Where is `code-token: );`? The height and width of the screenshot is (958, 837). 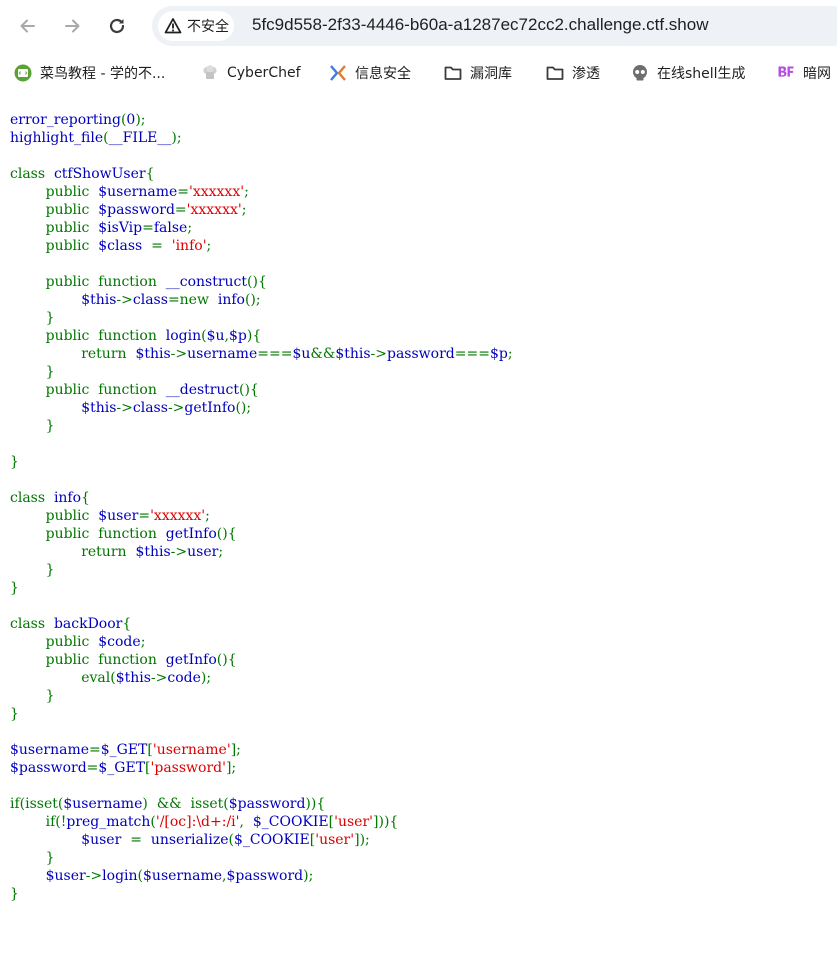
code-token: ); is located at coordinates (206, 678).